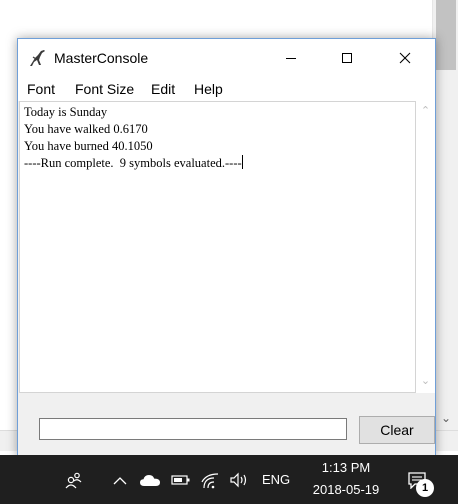  I want to click on menu-font-size: Font Size, so click(104, 89).